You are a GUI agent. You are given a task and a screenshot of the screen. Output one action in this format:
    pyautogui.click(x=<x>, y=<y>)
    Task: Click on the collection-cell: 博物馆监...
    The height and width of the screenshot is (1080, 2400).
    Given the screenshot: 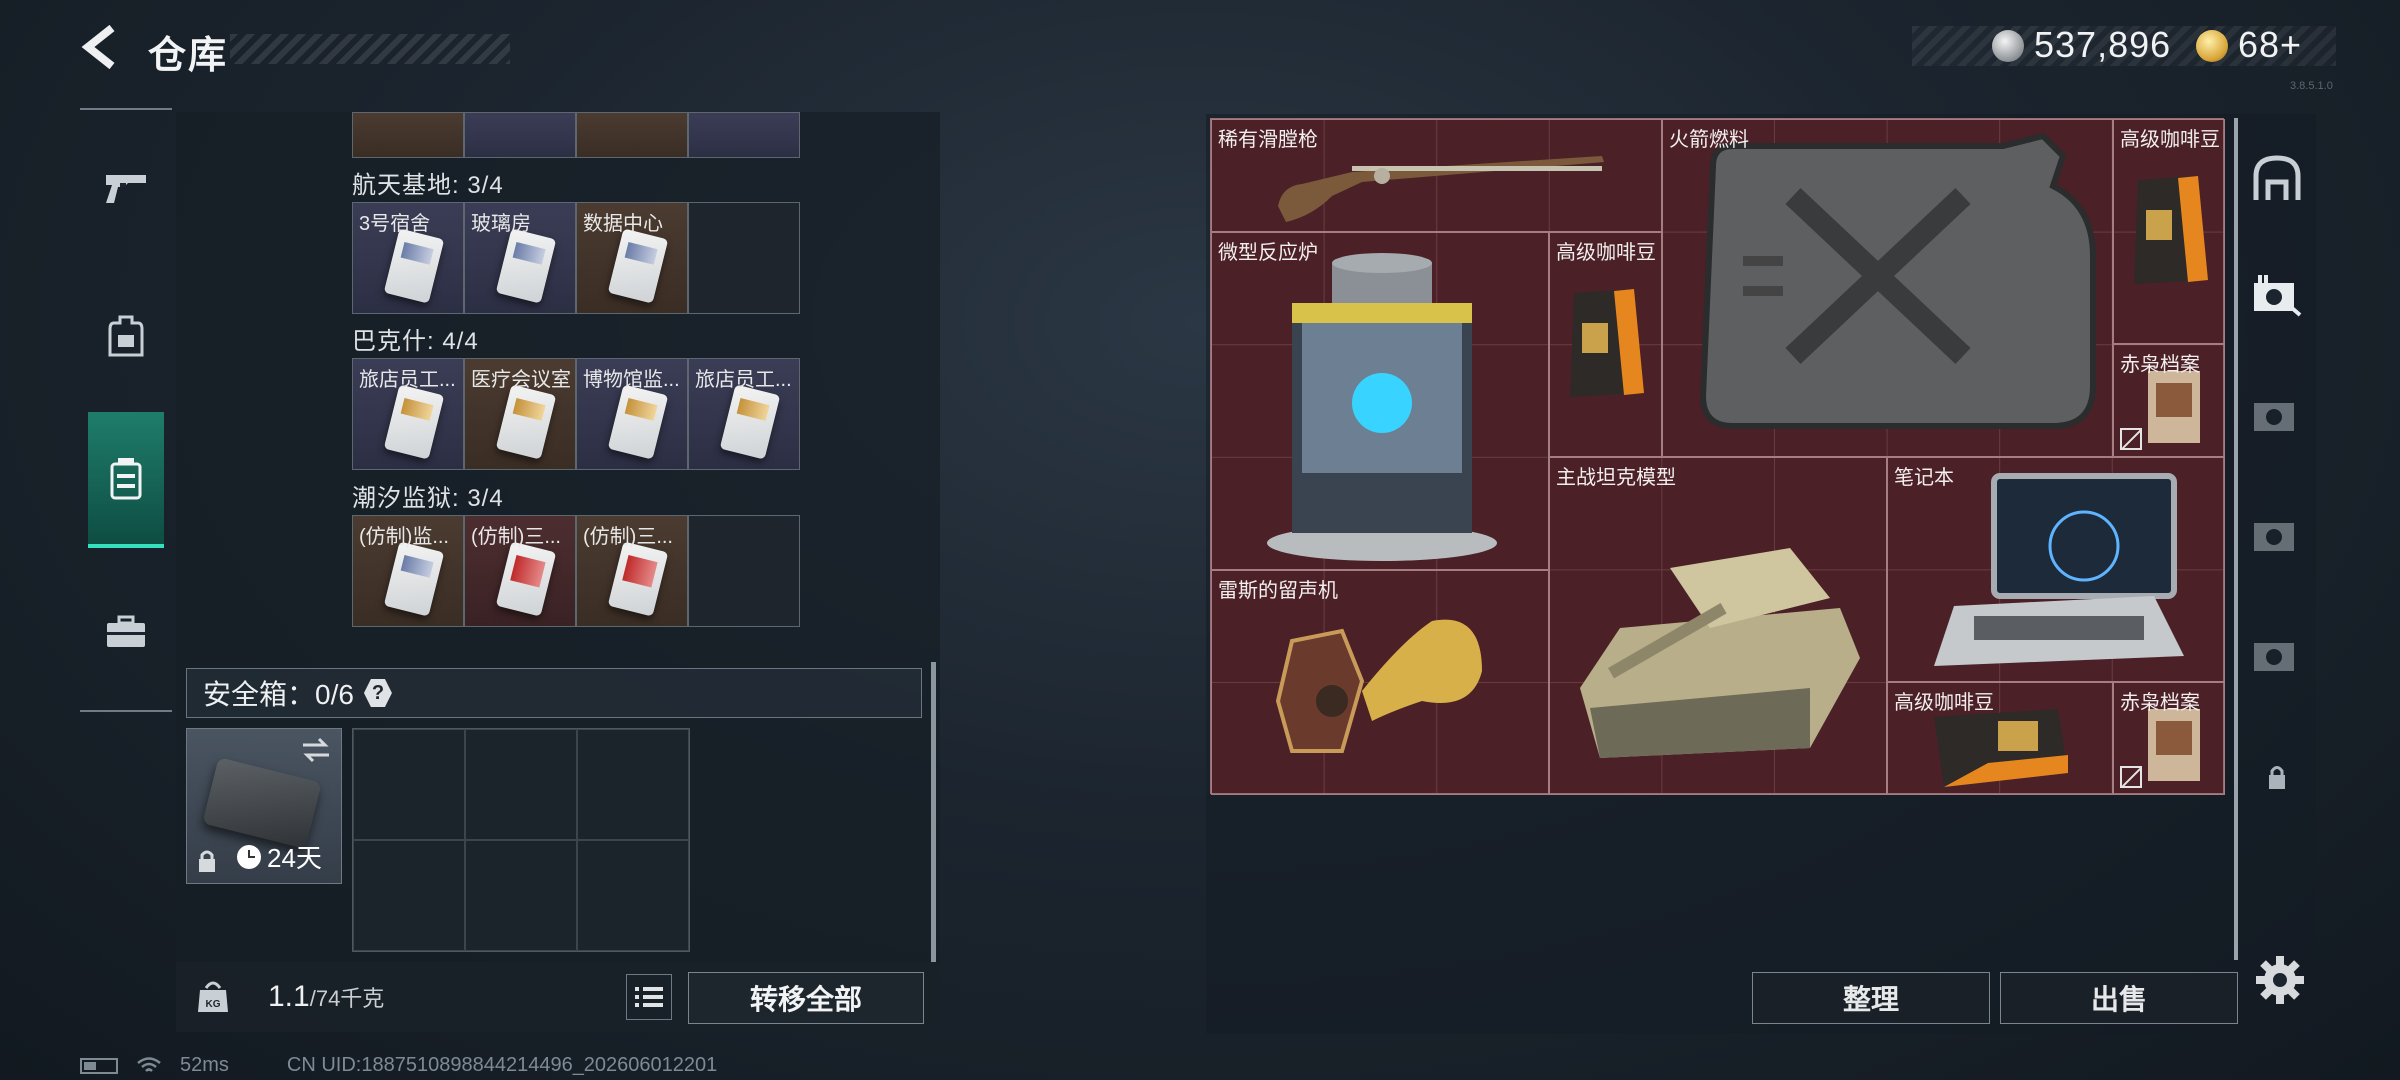 What is the action you would take?
    pyautogui.click(x=632, y=414)
    